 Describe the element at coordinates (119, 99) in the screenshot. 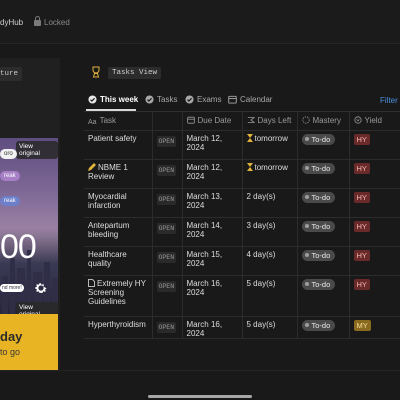

I see `tab-this-week-label: This week` at that location.